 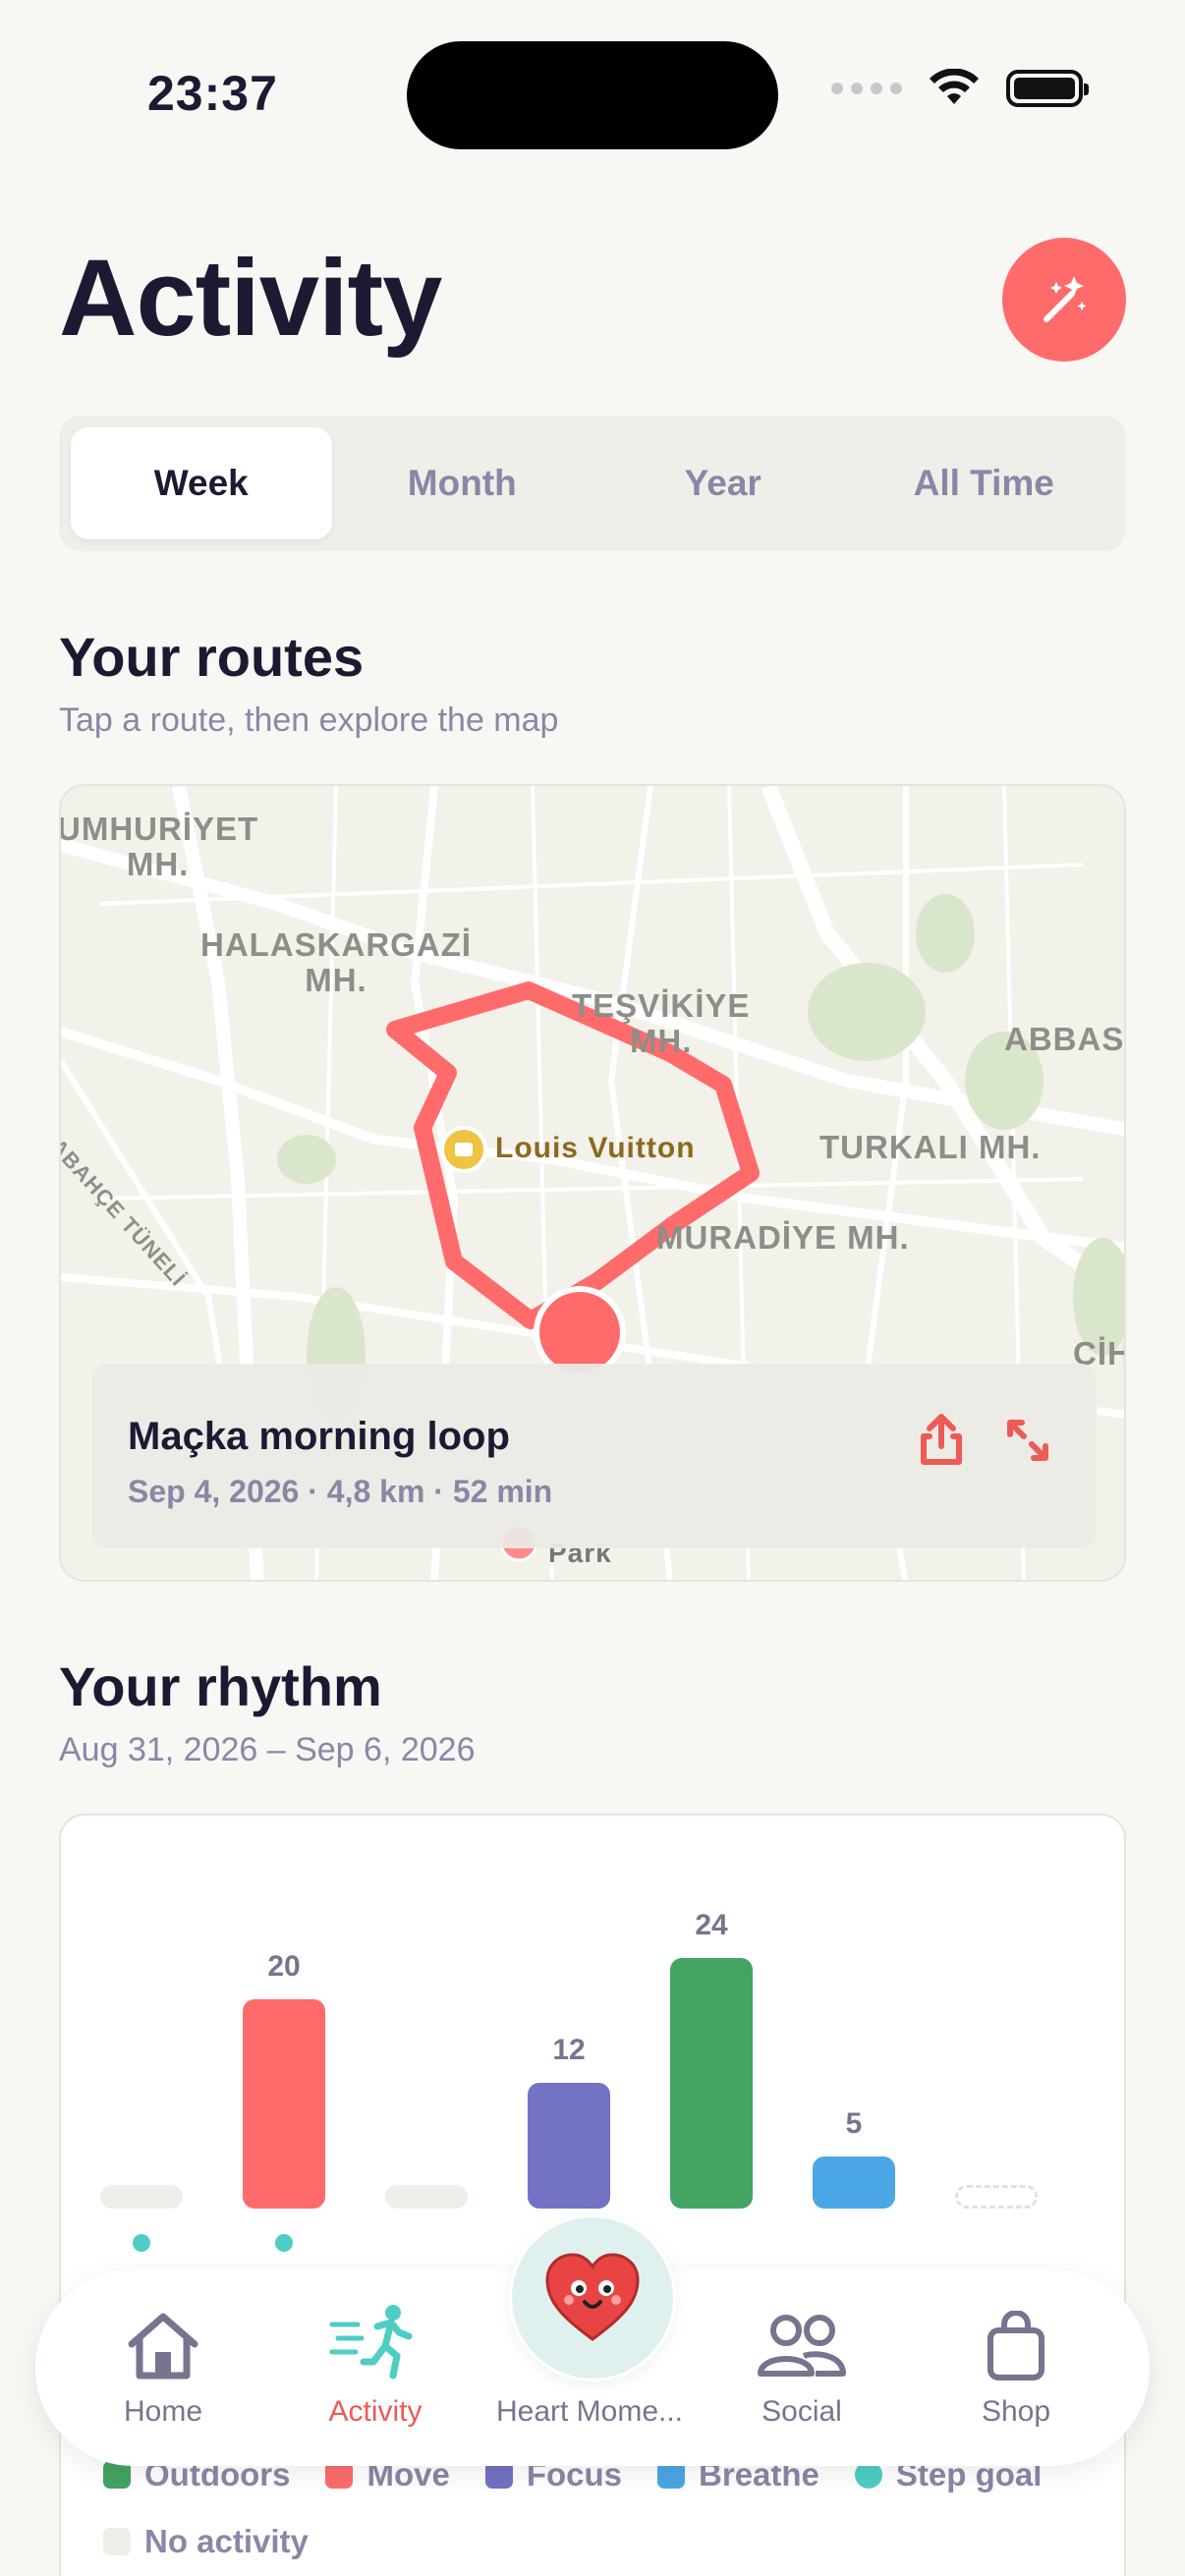 What do you see at coordinates (802, 2411) in the screenshot?
I see `tab-label: Social` at bounding box center [802, 2411].